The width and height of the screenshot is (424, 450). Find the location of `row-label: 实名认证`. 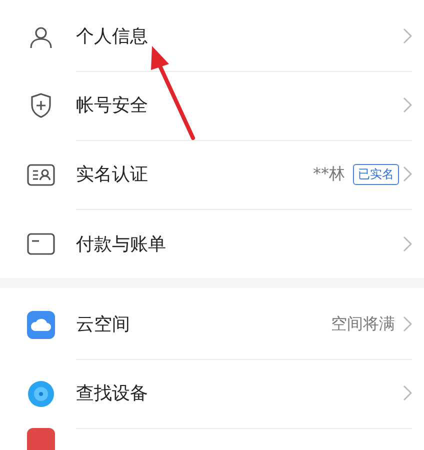

row-label: 实名认证 is located at coordinates (112, 174).